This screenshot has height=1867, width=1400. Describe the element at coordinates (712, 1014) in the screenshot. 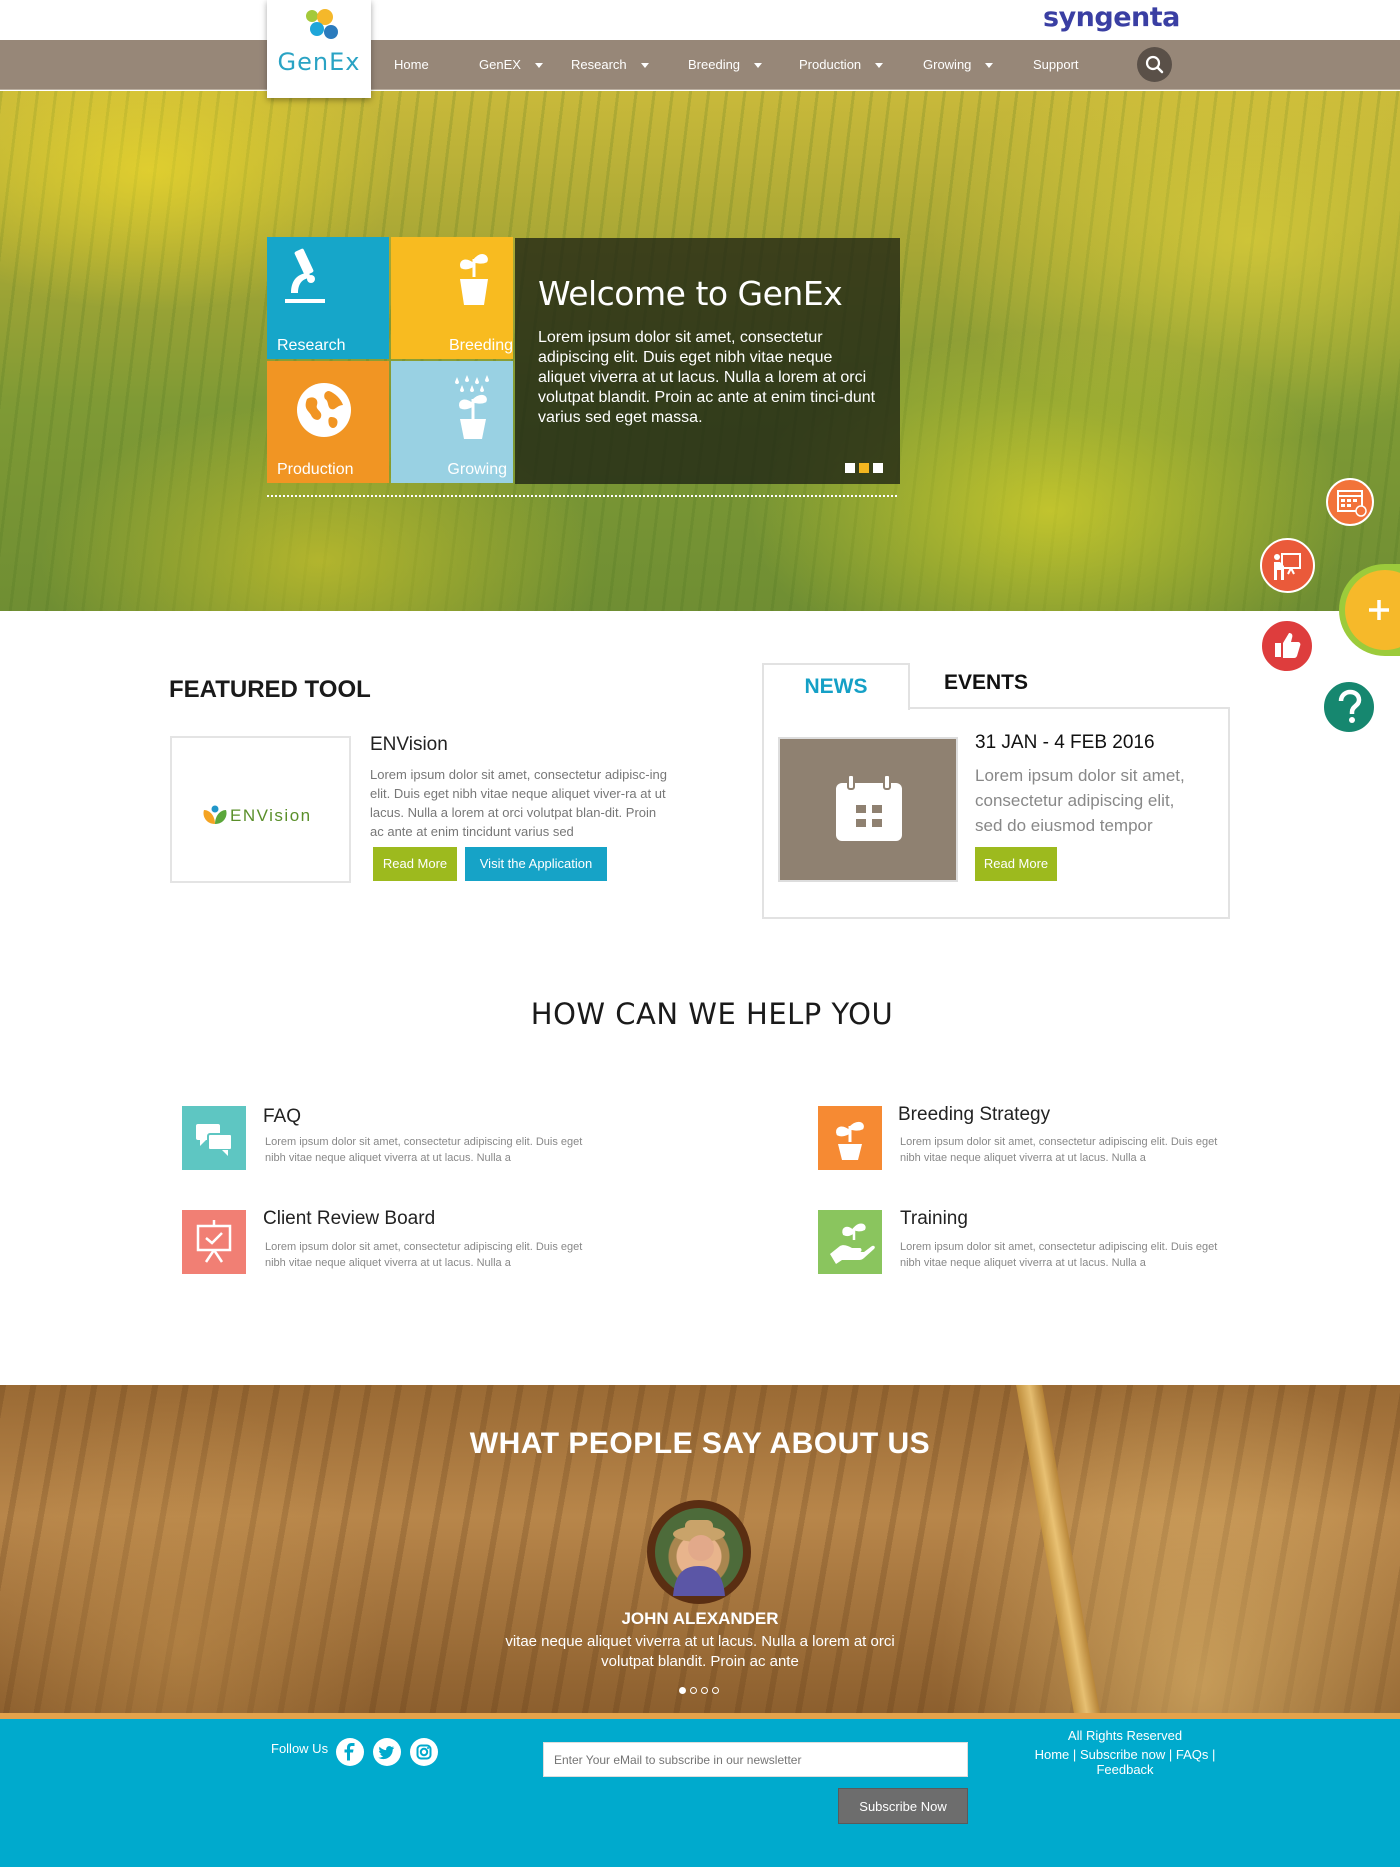

I see `help-title: HOW CAN WE HELP YOU` at that location.